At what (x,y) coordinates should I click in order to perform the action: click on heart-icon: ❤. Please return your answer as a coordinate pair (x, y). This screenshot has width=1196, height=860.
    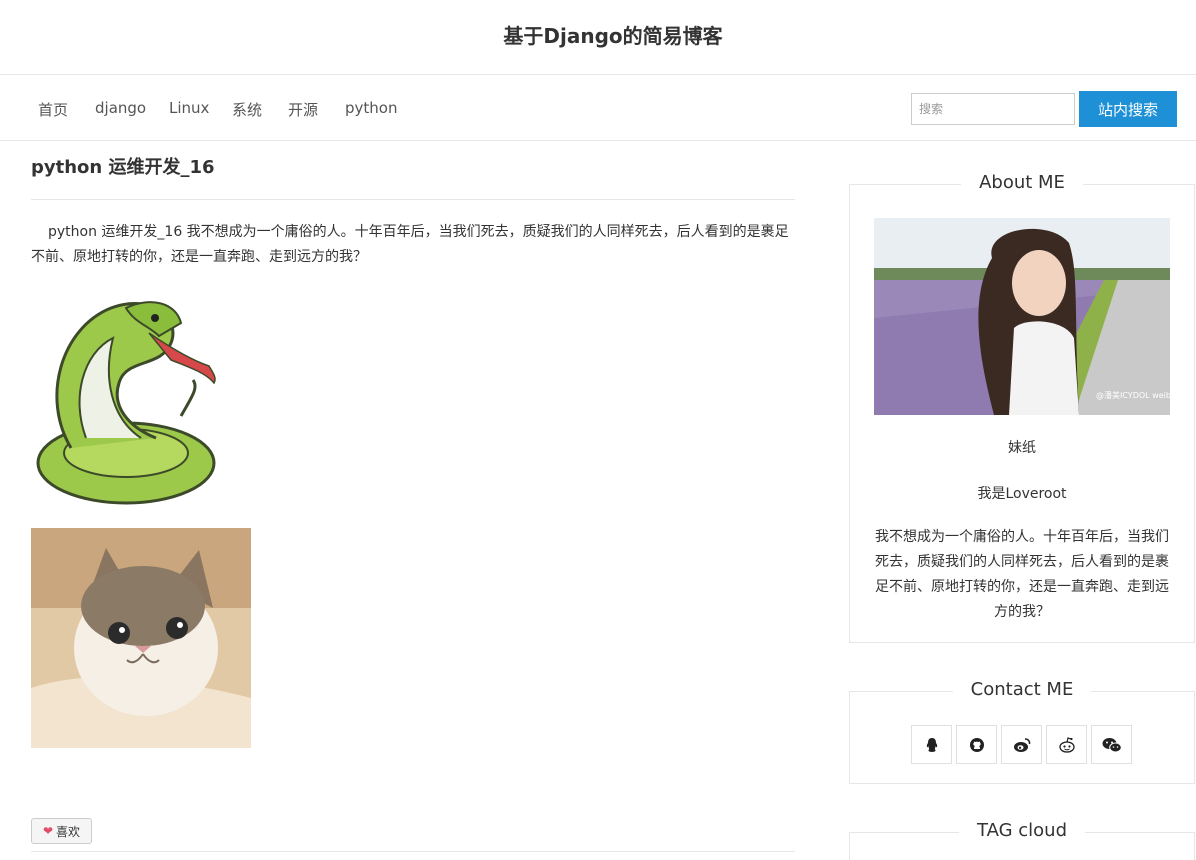
    Looking at the image, I should click on (48, 831).